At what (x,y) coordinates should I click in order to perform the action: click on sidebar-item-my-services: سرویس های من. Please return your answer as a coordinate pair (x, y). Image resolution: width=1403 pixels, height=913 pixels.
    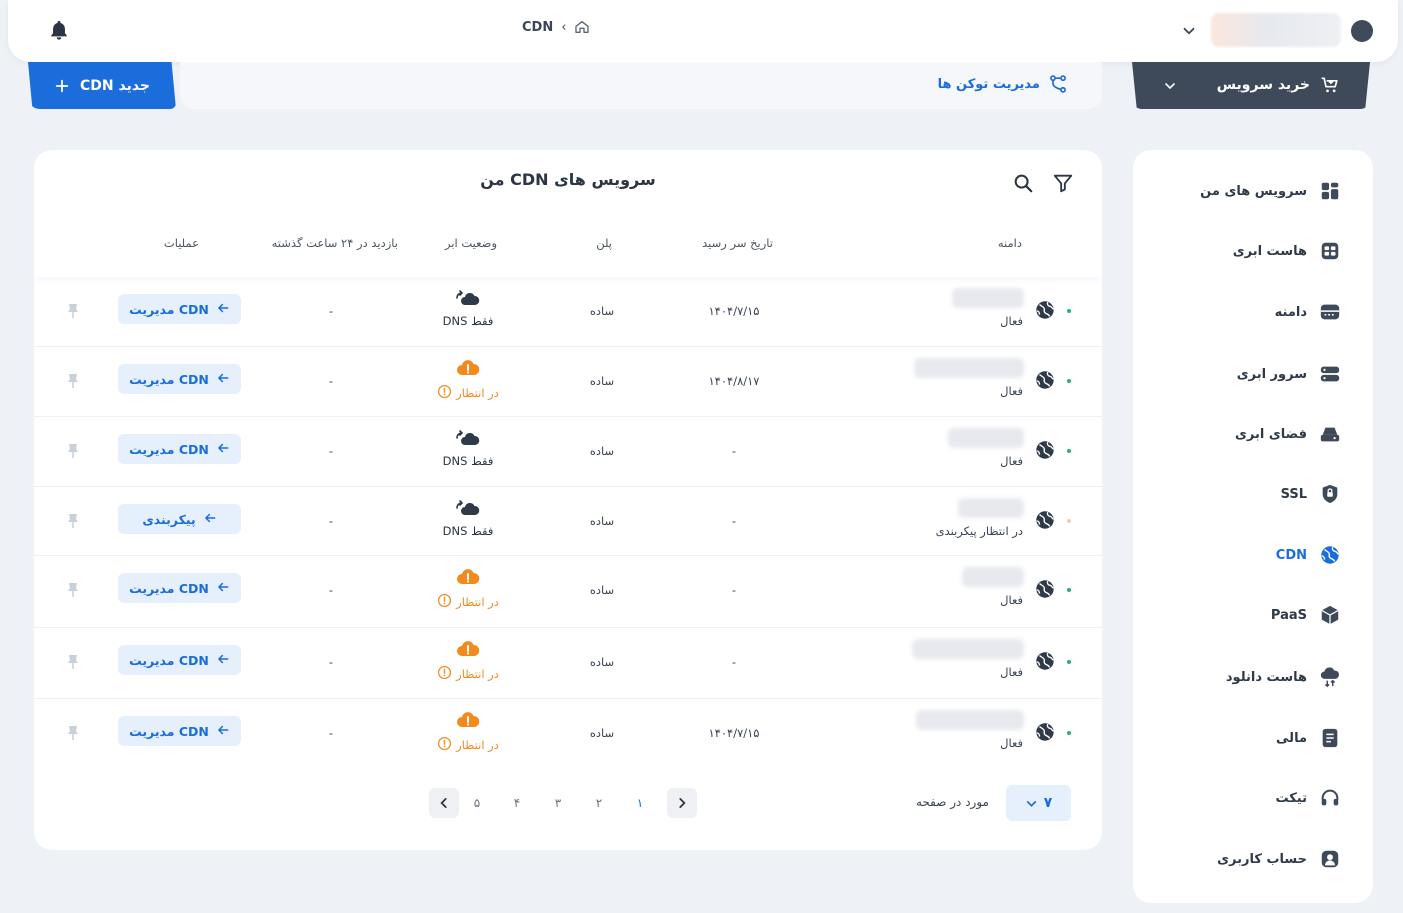
    Looking at the image, I should click on (1270, 191).